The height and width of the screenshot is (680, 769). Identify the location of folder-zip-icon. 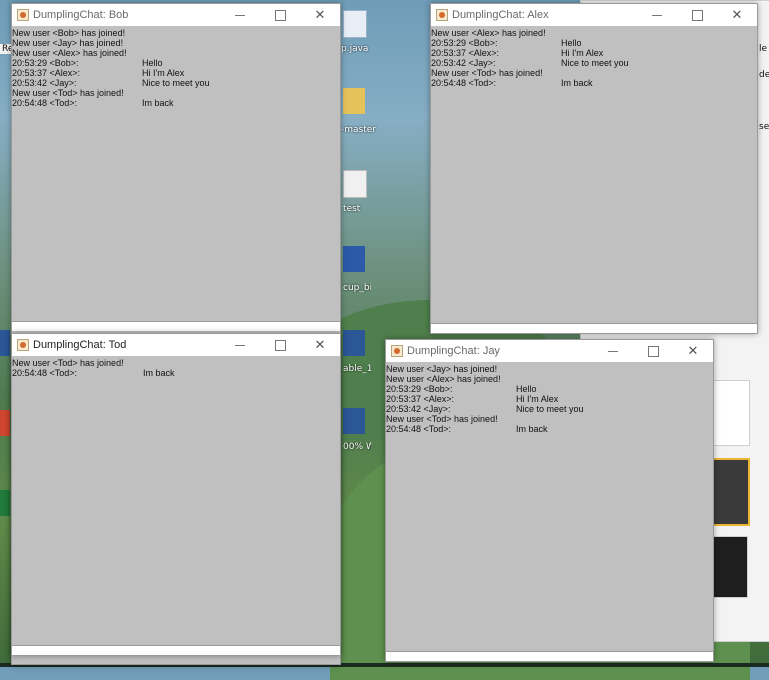
(354, 101).